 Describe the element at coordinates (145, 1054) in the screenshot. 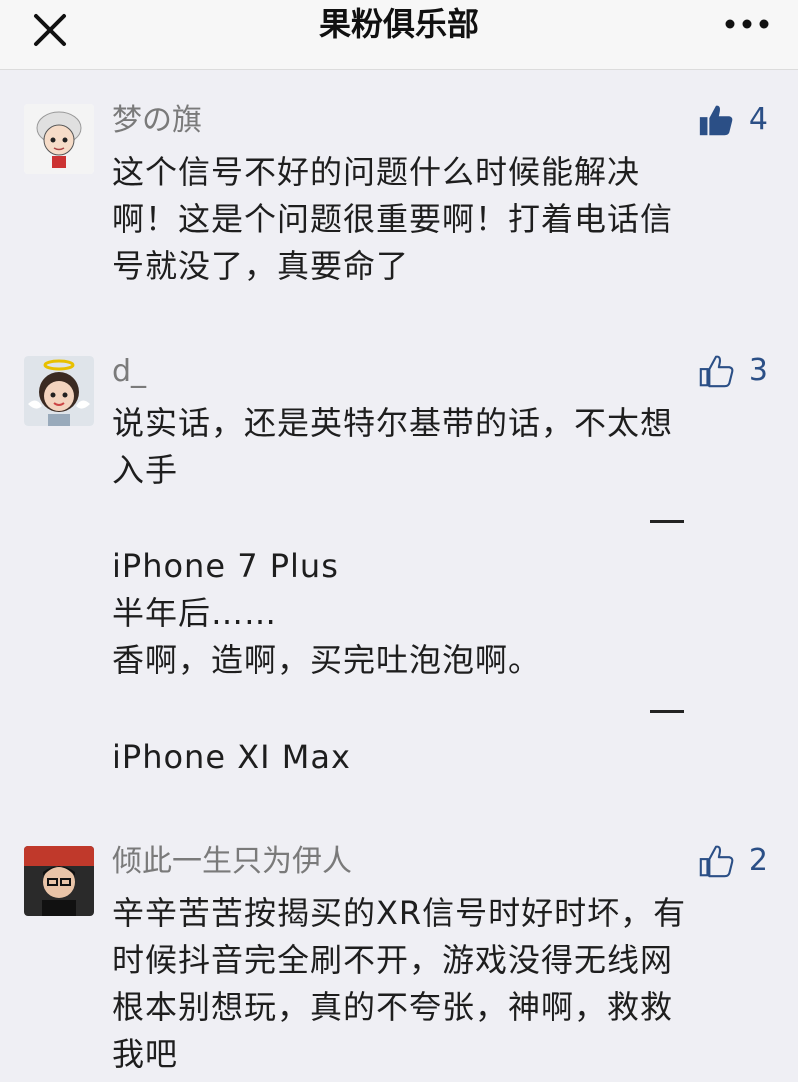

I see `comment-line: 我吧` at that location.